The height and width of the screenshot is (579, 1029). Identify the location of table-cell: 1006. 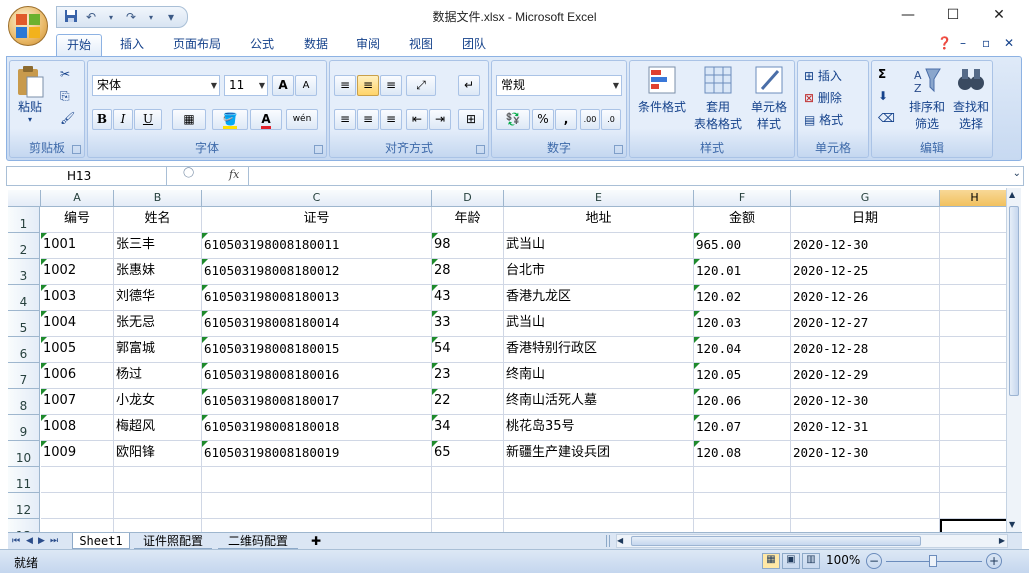
(77, 376).